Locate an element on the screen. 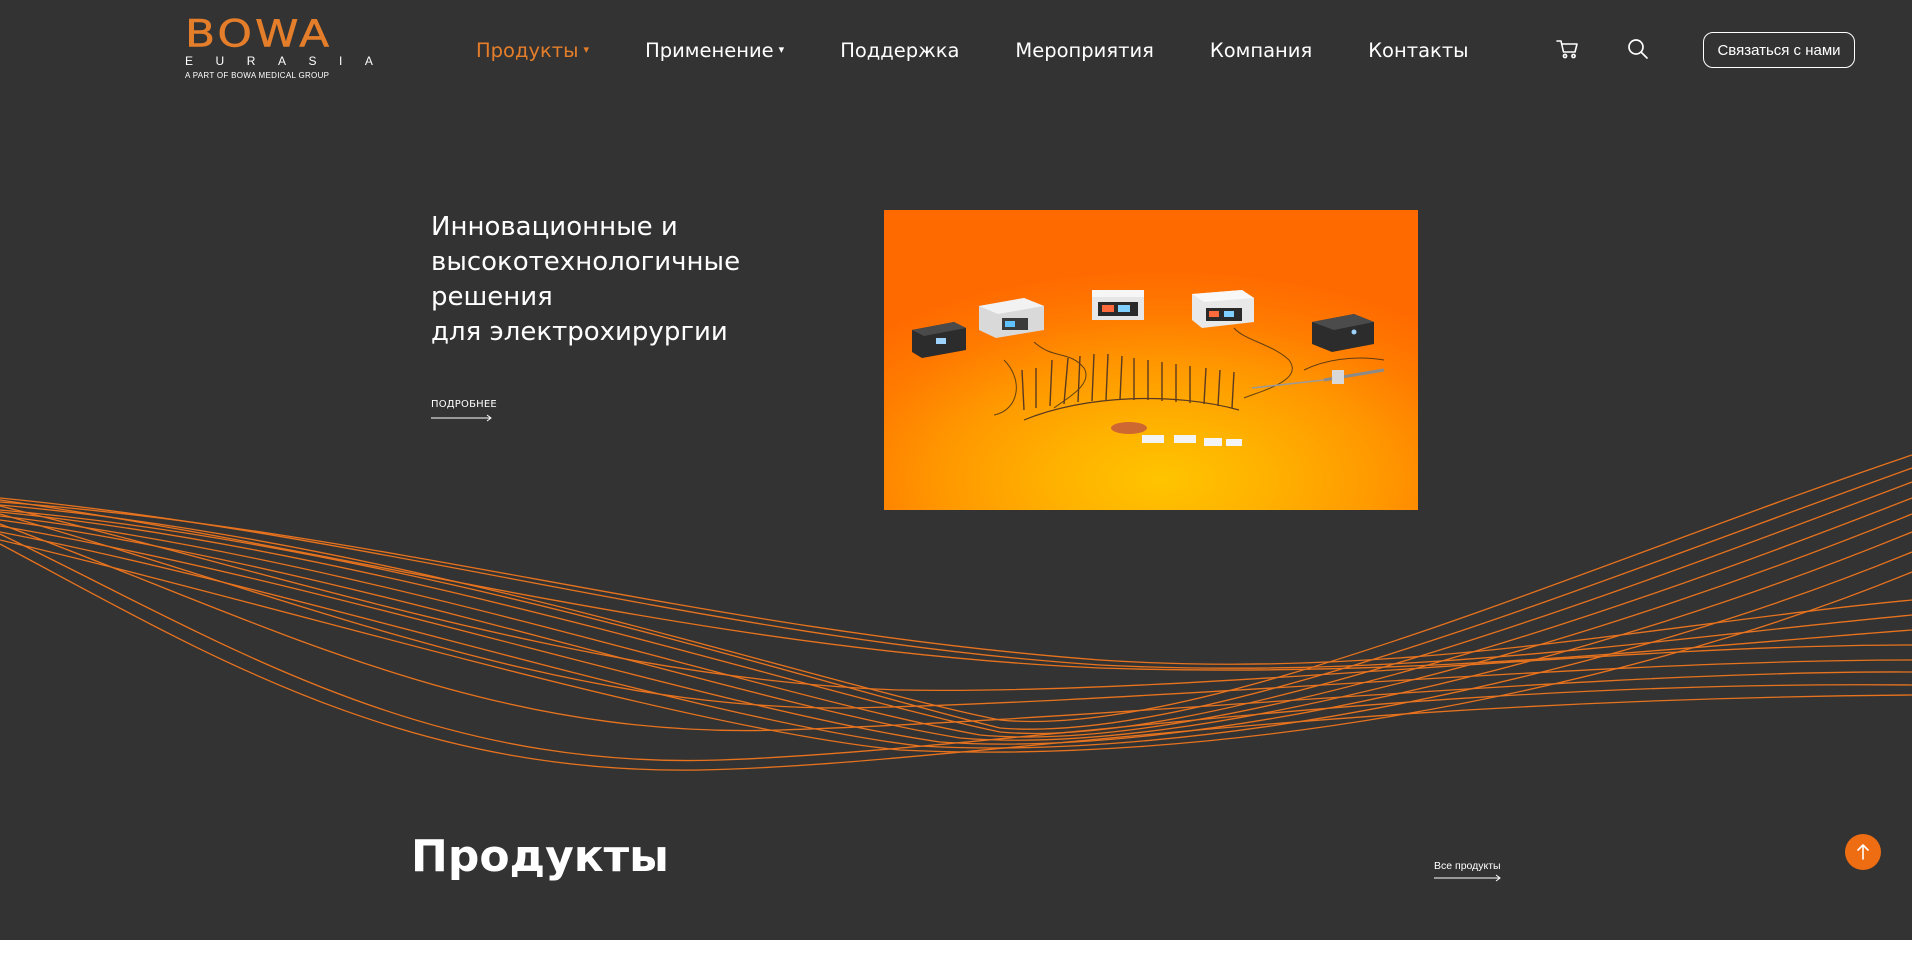 Image resolution: width=1912 pixels, height=976 pixels. nav-item-support: Поддержка is located at coordinates (899, 50).